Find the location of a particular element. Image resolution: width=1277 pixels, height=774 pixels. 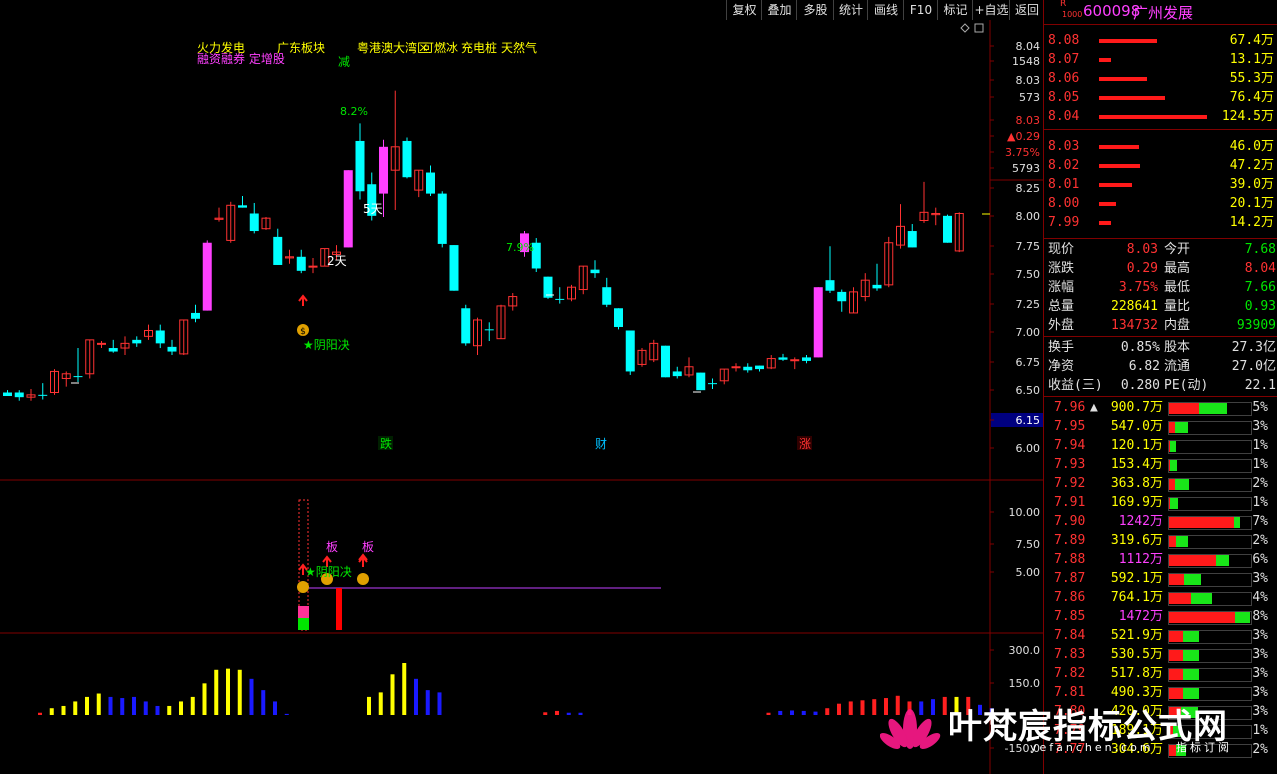

dist-price: 7.82 is located at coordinates (1070, 673).